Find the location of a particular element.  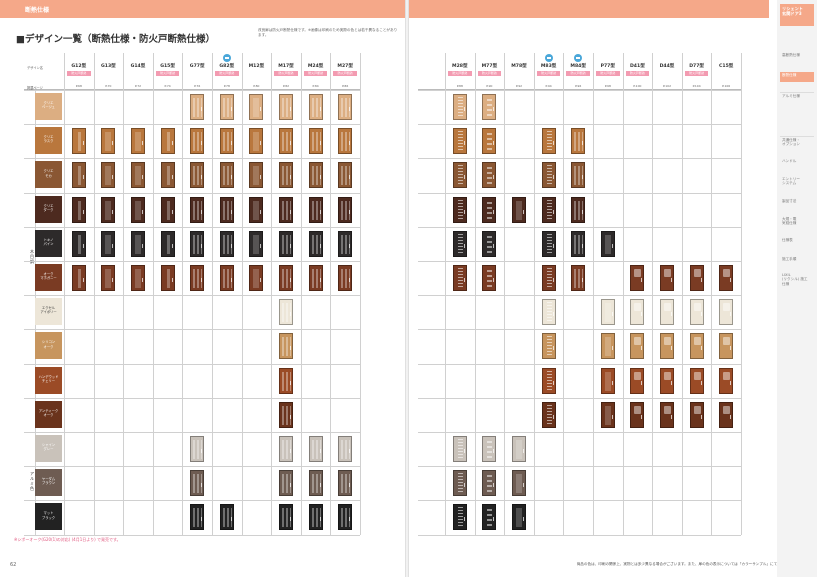

sidebar-item: 大規・電 気錠仕様 is located at coordinates (797, 221).